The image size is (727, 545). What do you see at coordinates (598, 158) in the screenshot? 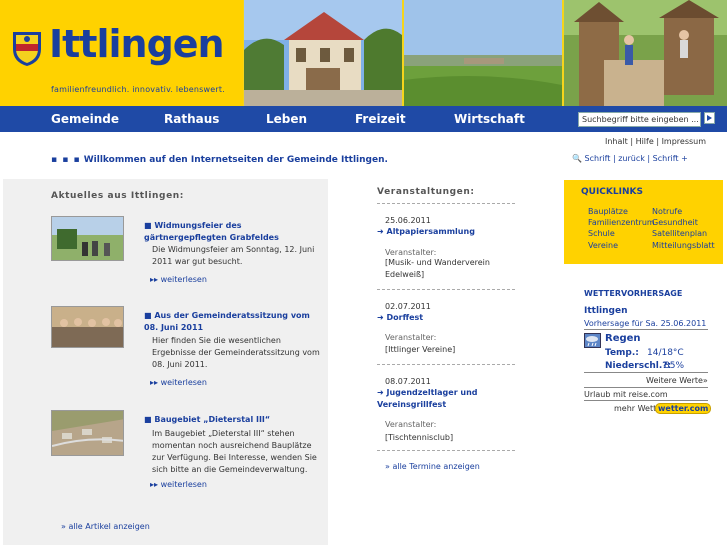
I see `font-smaller-link: Schrift` at bounding box center [598, 158].